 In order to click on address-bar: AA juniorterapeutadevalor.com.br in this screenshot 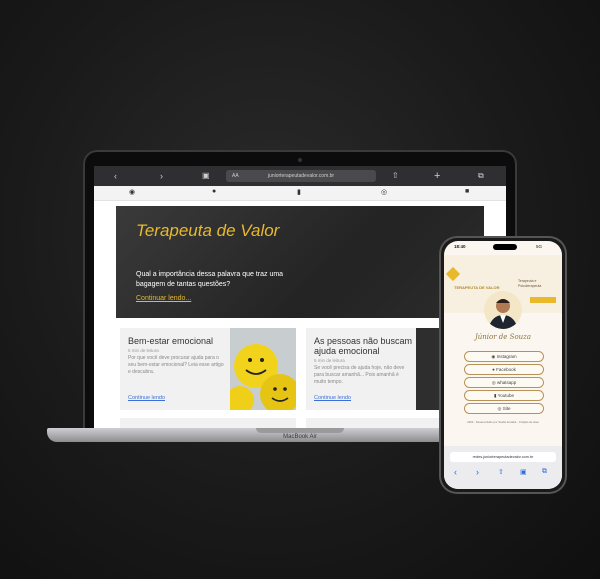, I will do `click(301, 176)`.